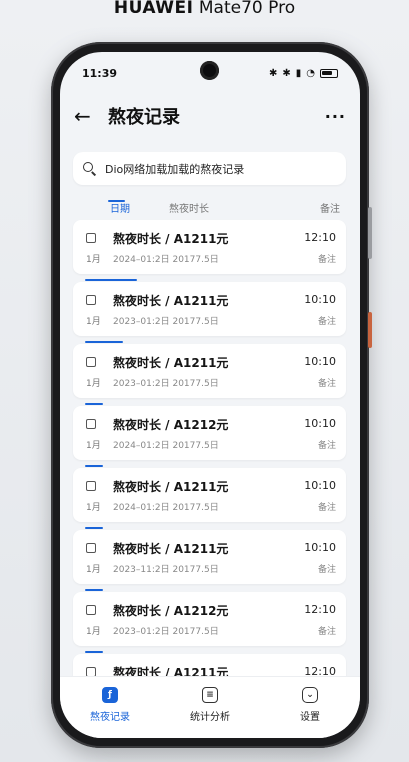 The image size is (409, 762). I want to click on brand-name: HUAWEI, so click(153, 9).